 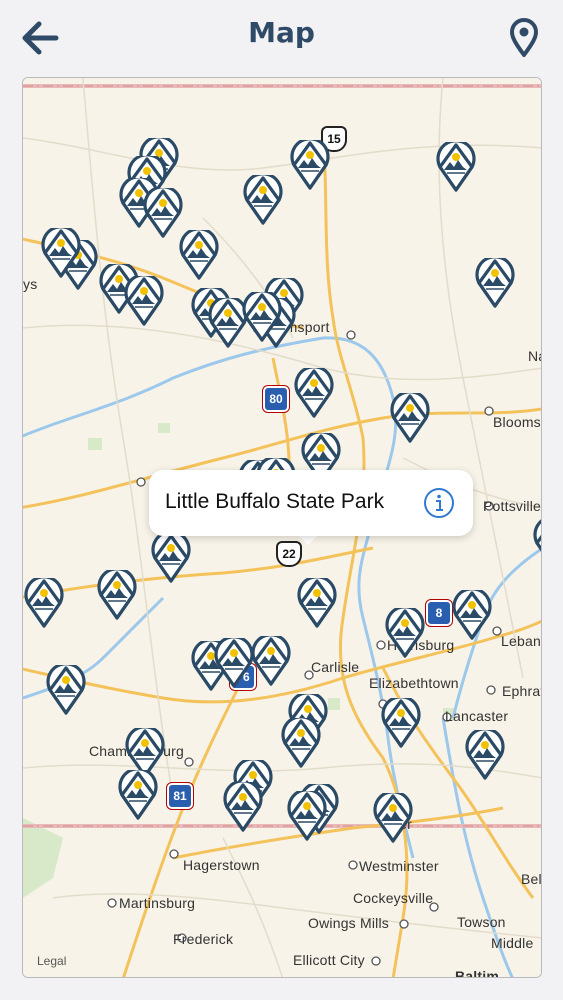 I want to click on info-circle-icon, so click(x=439, y=503).